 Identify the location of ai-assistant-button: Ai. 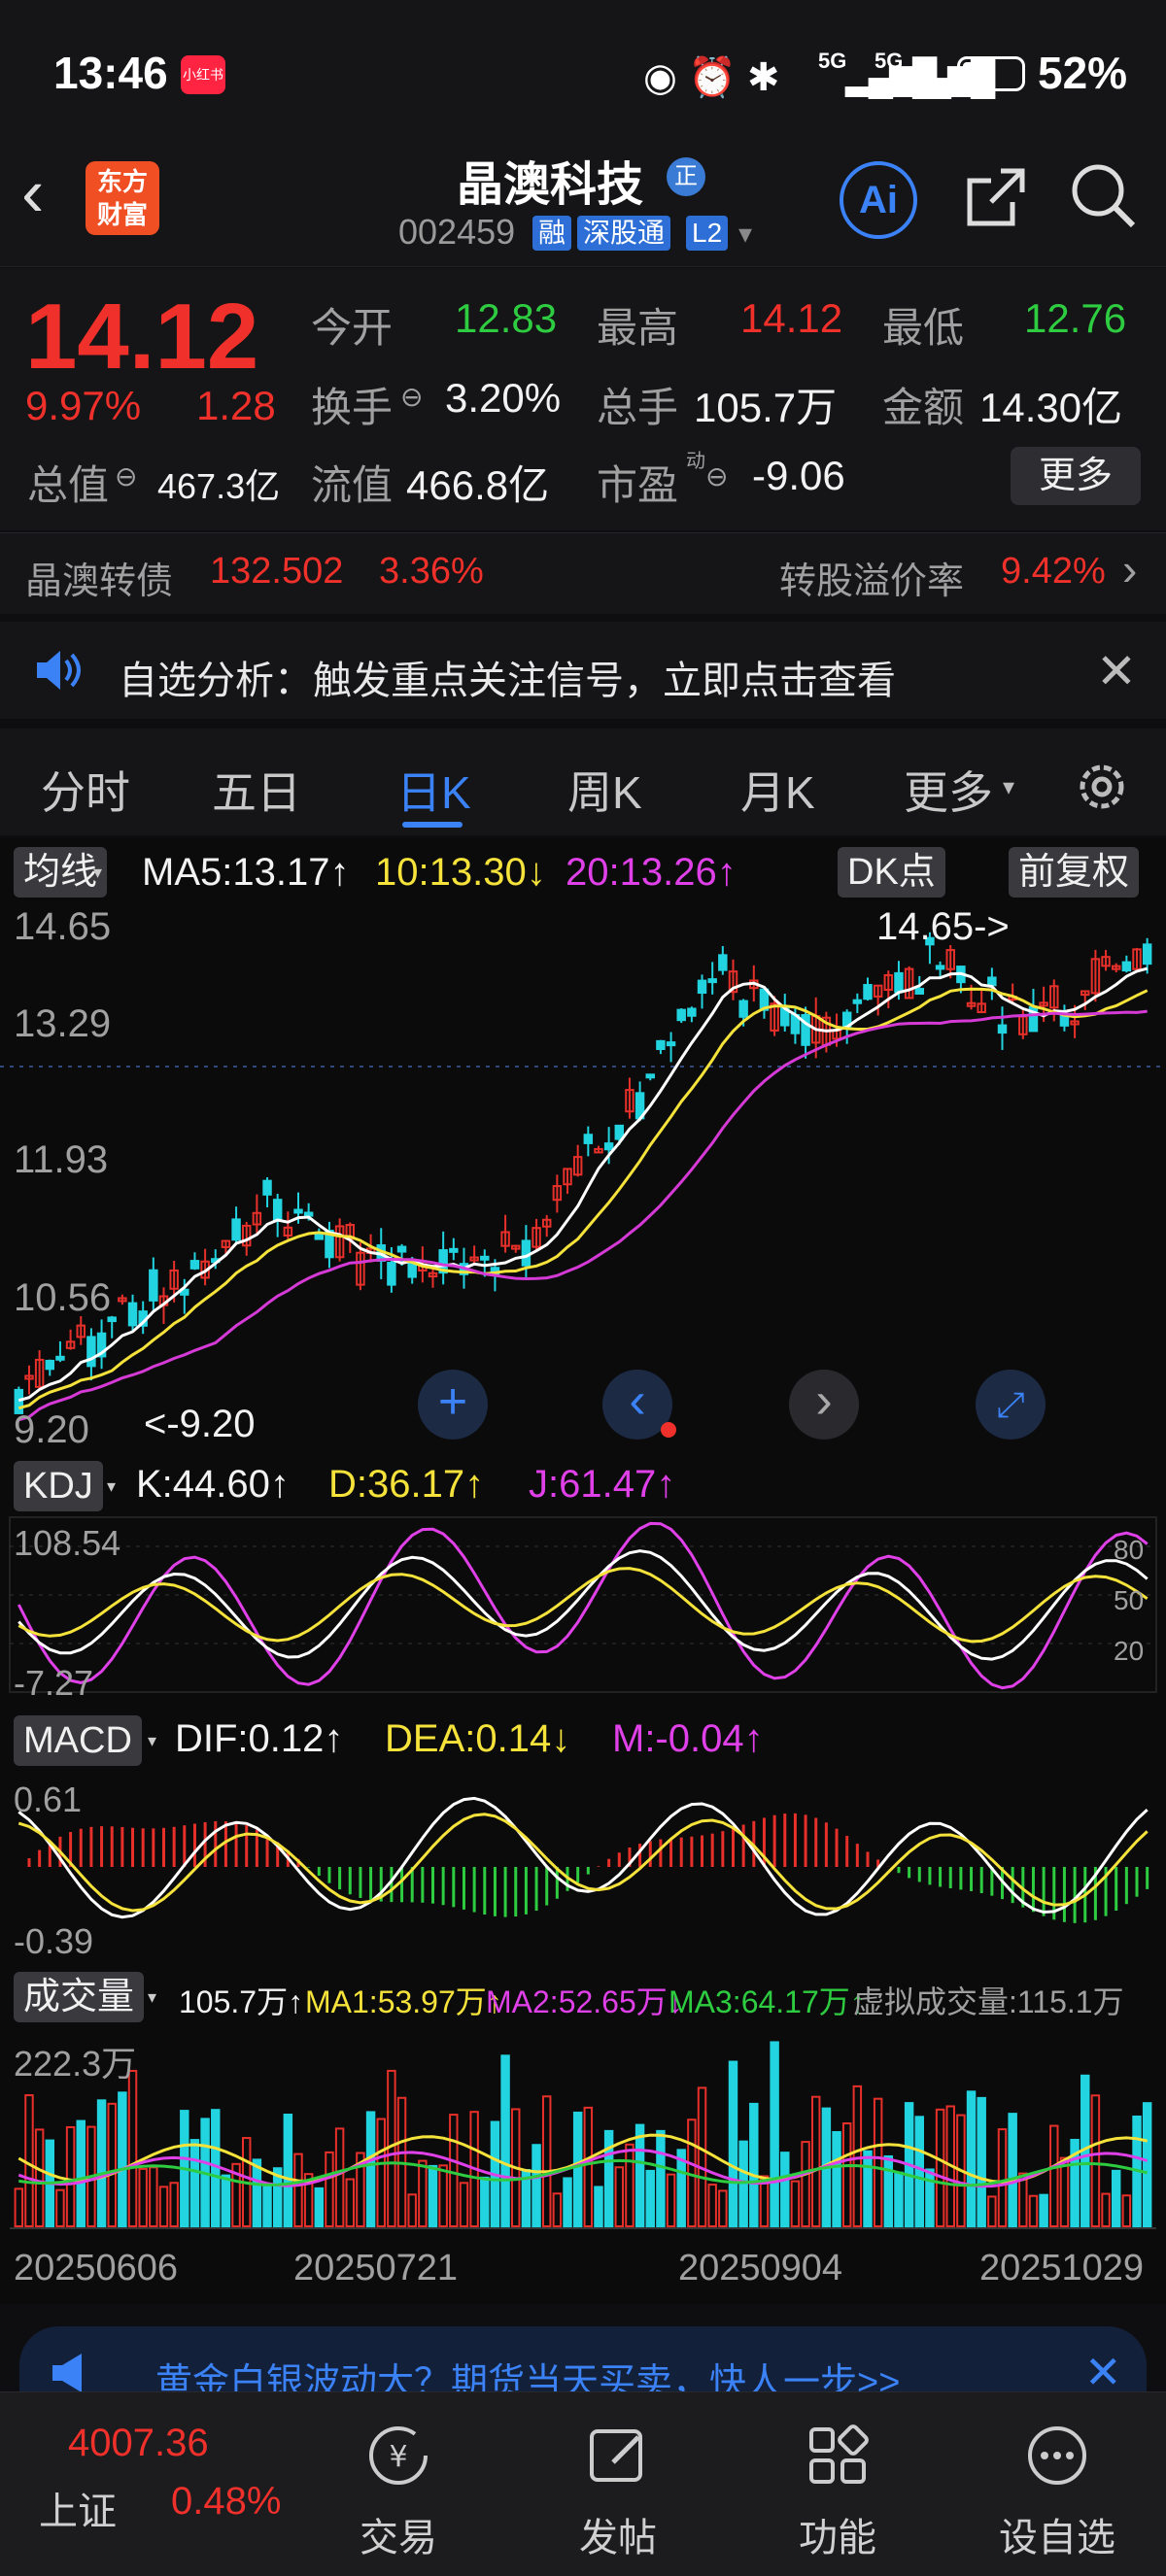
(878, 200).